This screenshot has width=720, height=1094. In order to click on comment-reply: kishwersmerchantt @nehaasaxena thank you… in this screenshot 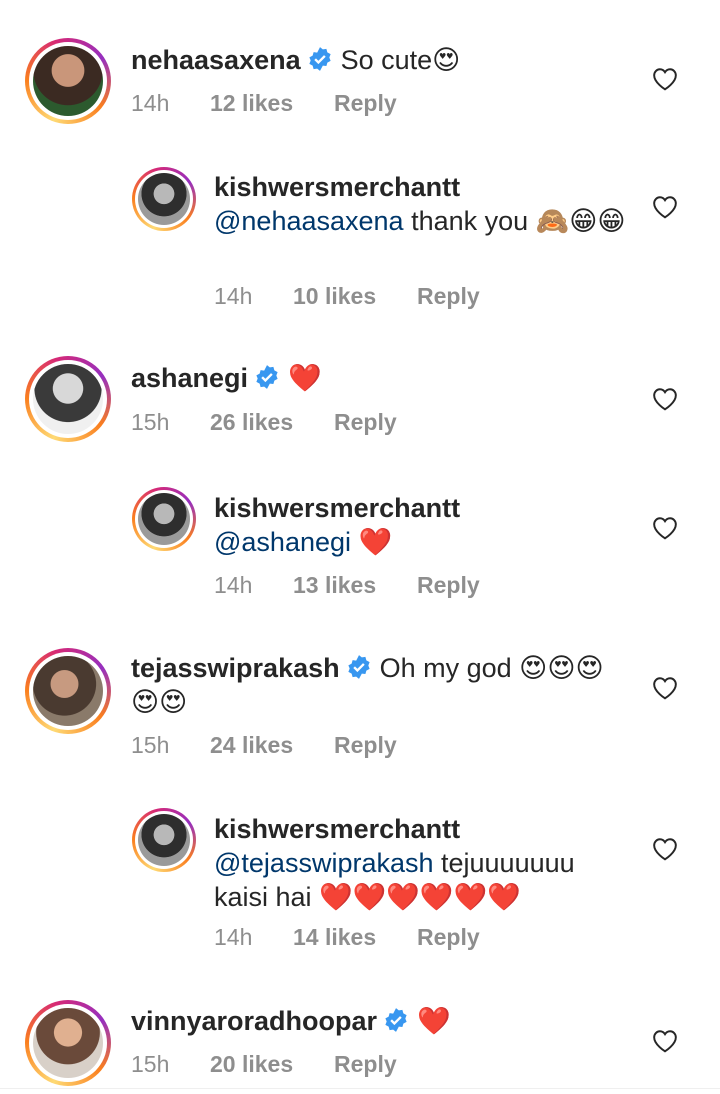, I will do `click(360, 240)`.